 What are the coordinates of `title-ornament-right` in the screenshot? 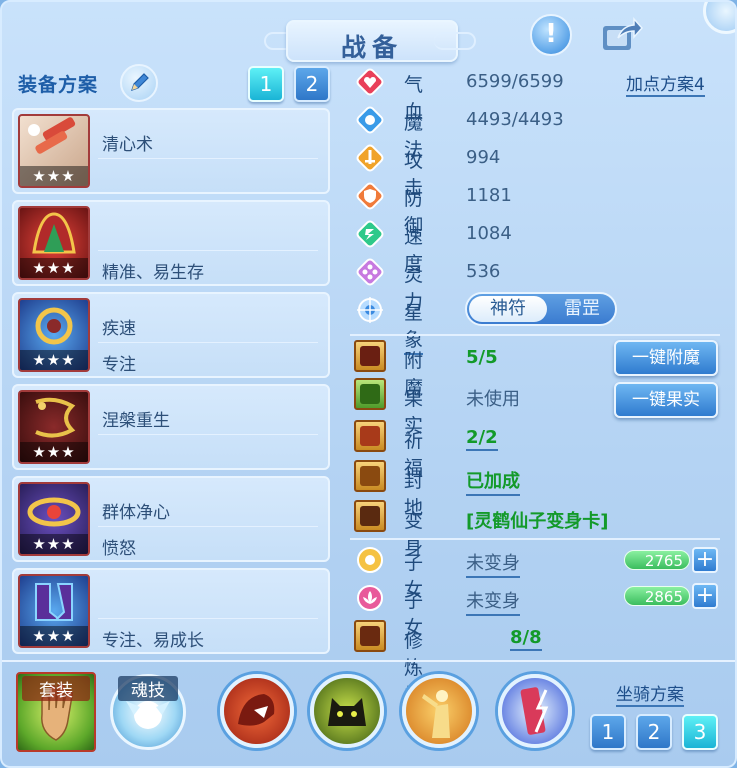 It's located at (455, 41).